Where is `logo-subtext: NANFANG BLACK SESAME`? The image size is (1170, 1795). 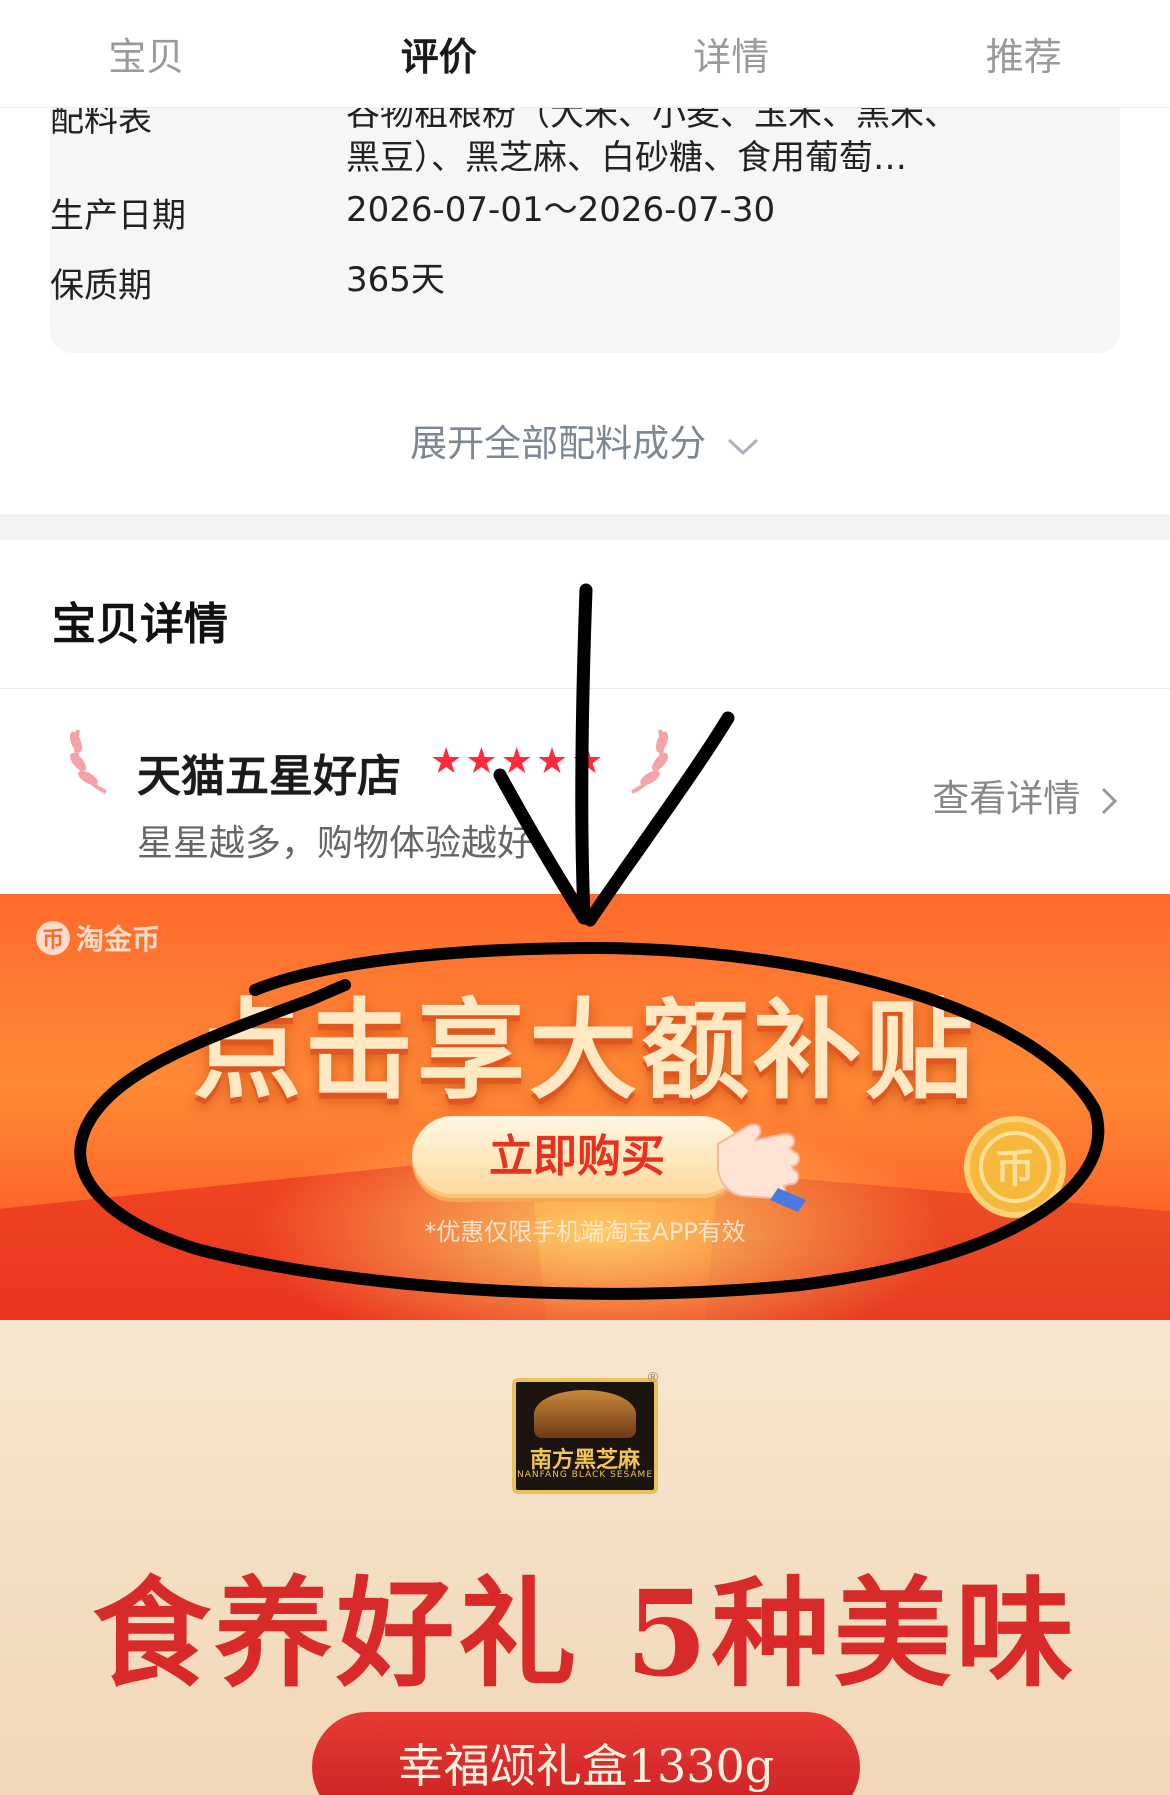 logo-subtext: NANFANG BLACK SESAME is located at coordinates (585, 1475).